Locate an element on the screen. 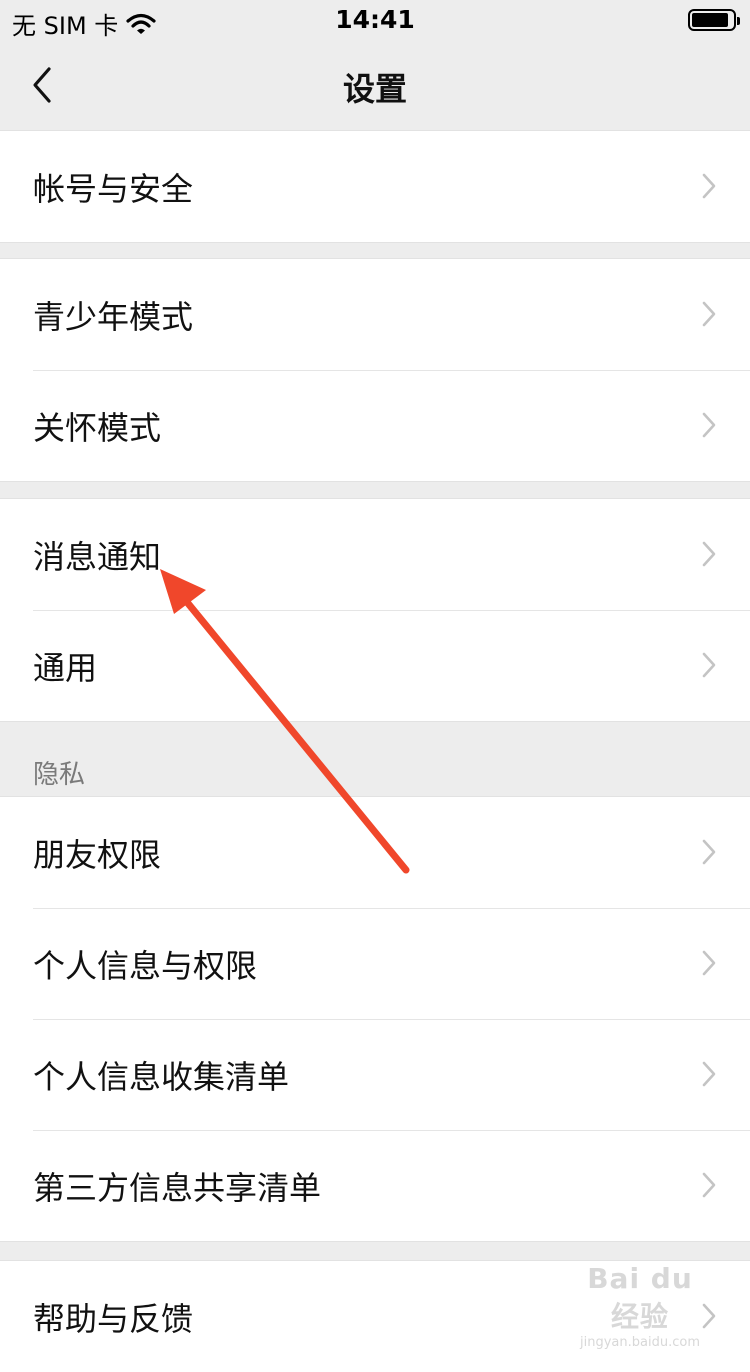  row-notifications: 消息通知 is located at coordinates (375, 554).